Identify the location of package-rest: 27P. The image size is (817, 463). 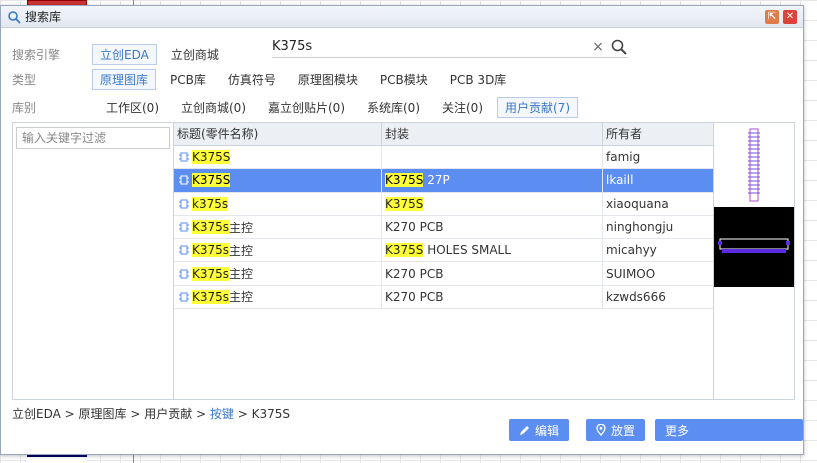
(436, 180).